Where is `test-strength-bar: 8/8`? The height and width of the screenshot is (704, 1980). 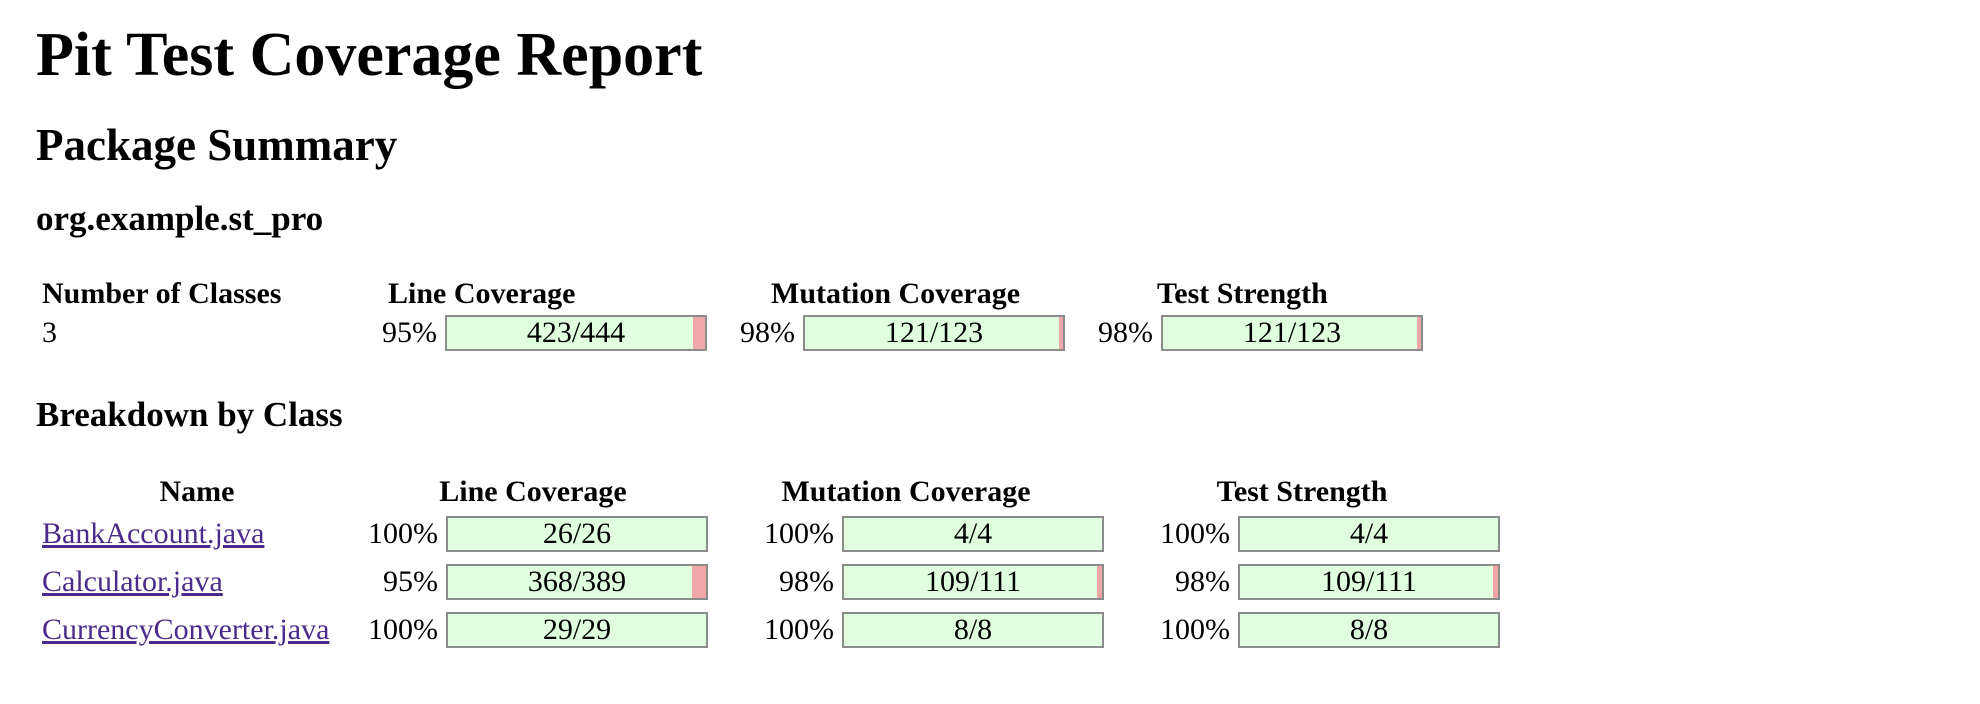
test-strength-bar: 8/8 is located at coordinates (1369, 630).